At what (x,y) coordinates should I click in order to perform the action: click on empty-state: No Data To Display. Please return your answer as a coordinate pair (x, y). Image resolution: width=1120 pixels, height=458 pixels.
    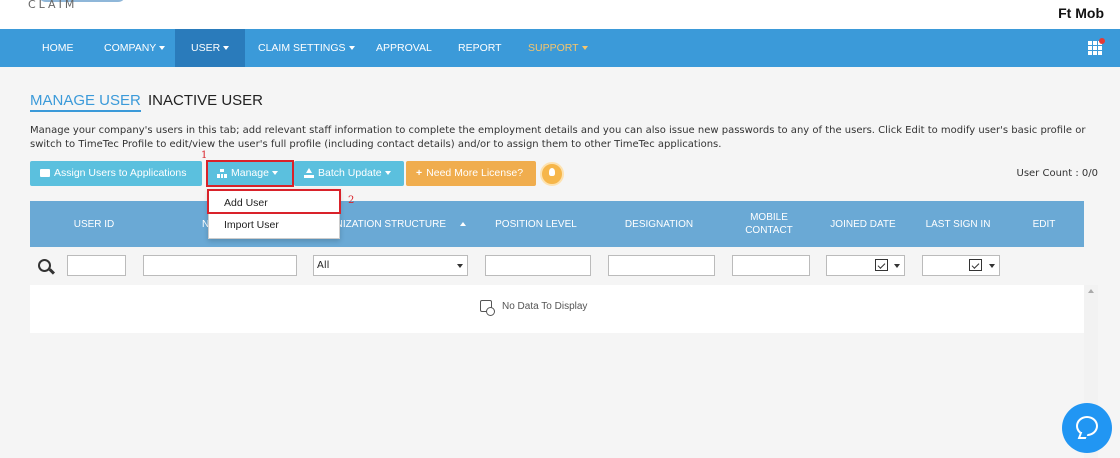
    Looking at the image, I should click on (534, 308).